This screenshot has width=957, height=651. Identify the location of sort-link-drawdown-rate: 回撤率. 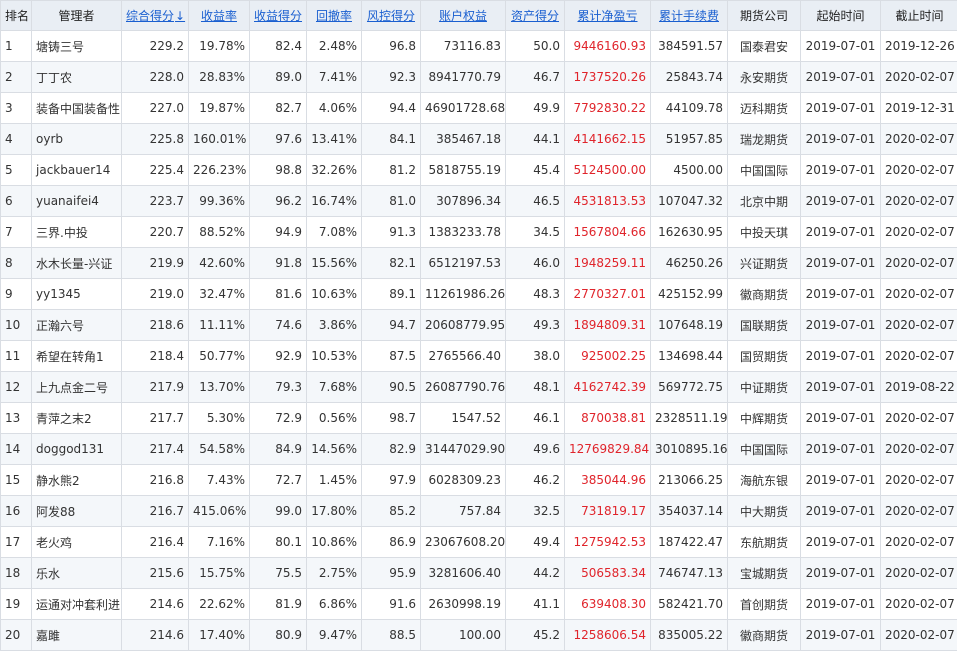
(334, 16).